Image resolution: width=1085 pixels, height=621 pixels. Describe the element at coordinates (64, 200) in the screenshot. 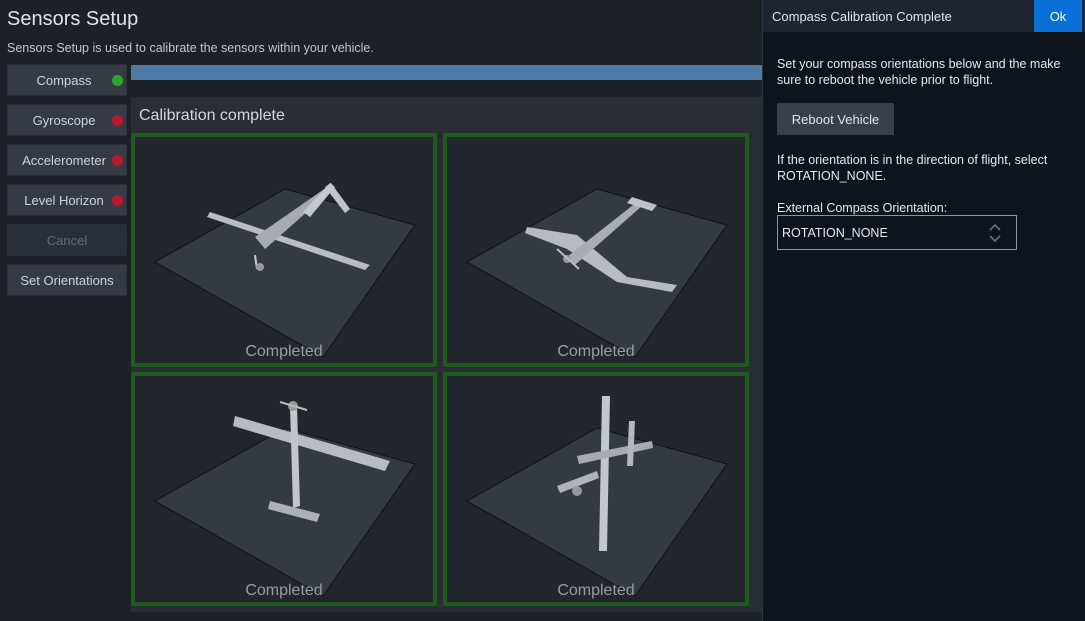

I see `level-horizon-label: Level Horizon` at that location.